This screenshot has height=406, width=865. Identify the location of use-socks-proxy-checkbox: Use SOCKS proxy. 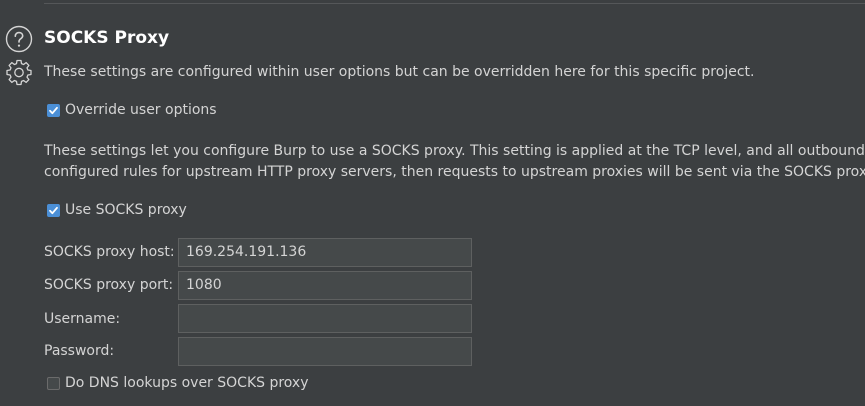
(117, 210).